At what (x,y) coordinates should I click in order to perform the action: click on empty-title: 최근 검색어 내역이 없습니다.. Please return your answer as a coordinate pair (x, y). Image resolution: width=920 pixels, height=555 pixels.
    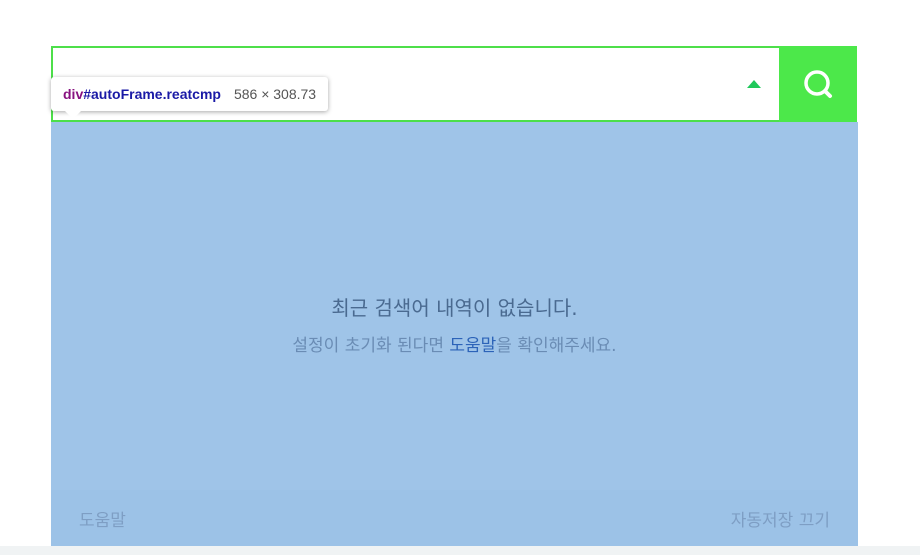
    Looking at the image, I should click on (454, 308).